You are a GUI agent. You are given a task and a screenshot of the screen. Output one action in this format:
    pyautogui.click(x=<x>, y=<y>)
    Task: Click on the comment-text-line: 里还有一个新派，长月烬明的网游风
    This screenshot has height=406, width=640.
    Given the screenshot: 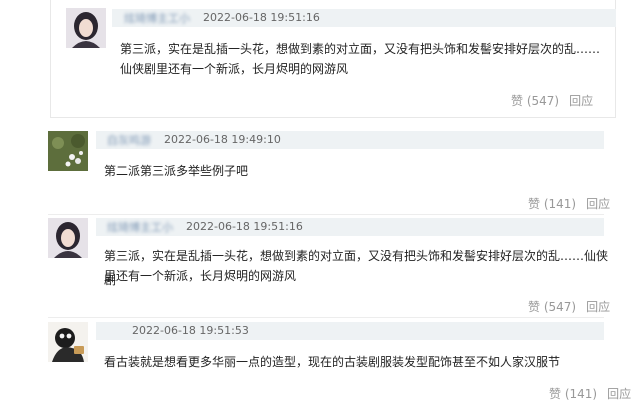 What is the action you would take?
    pyautogui.click(x=200, y=276)
    